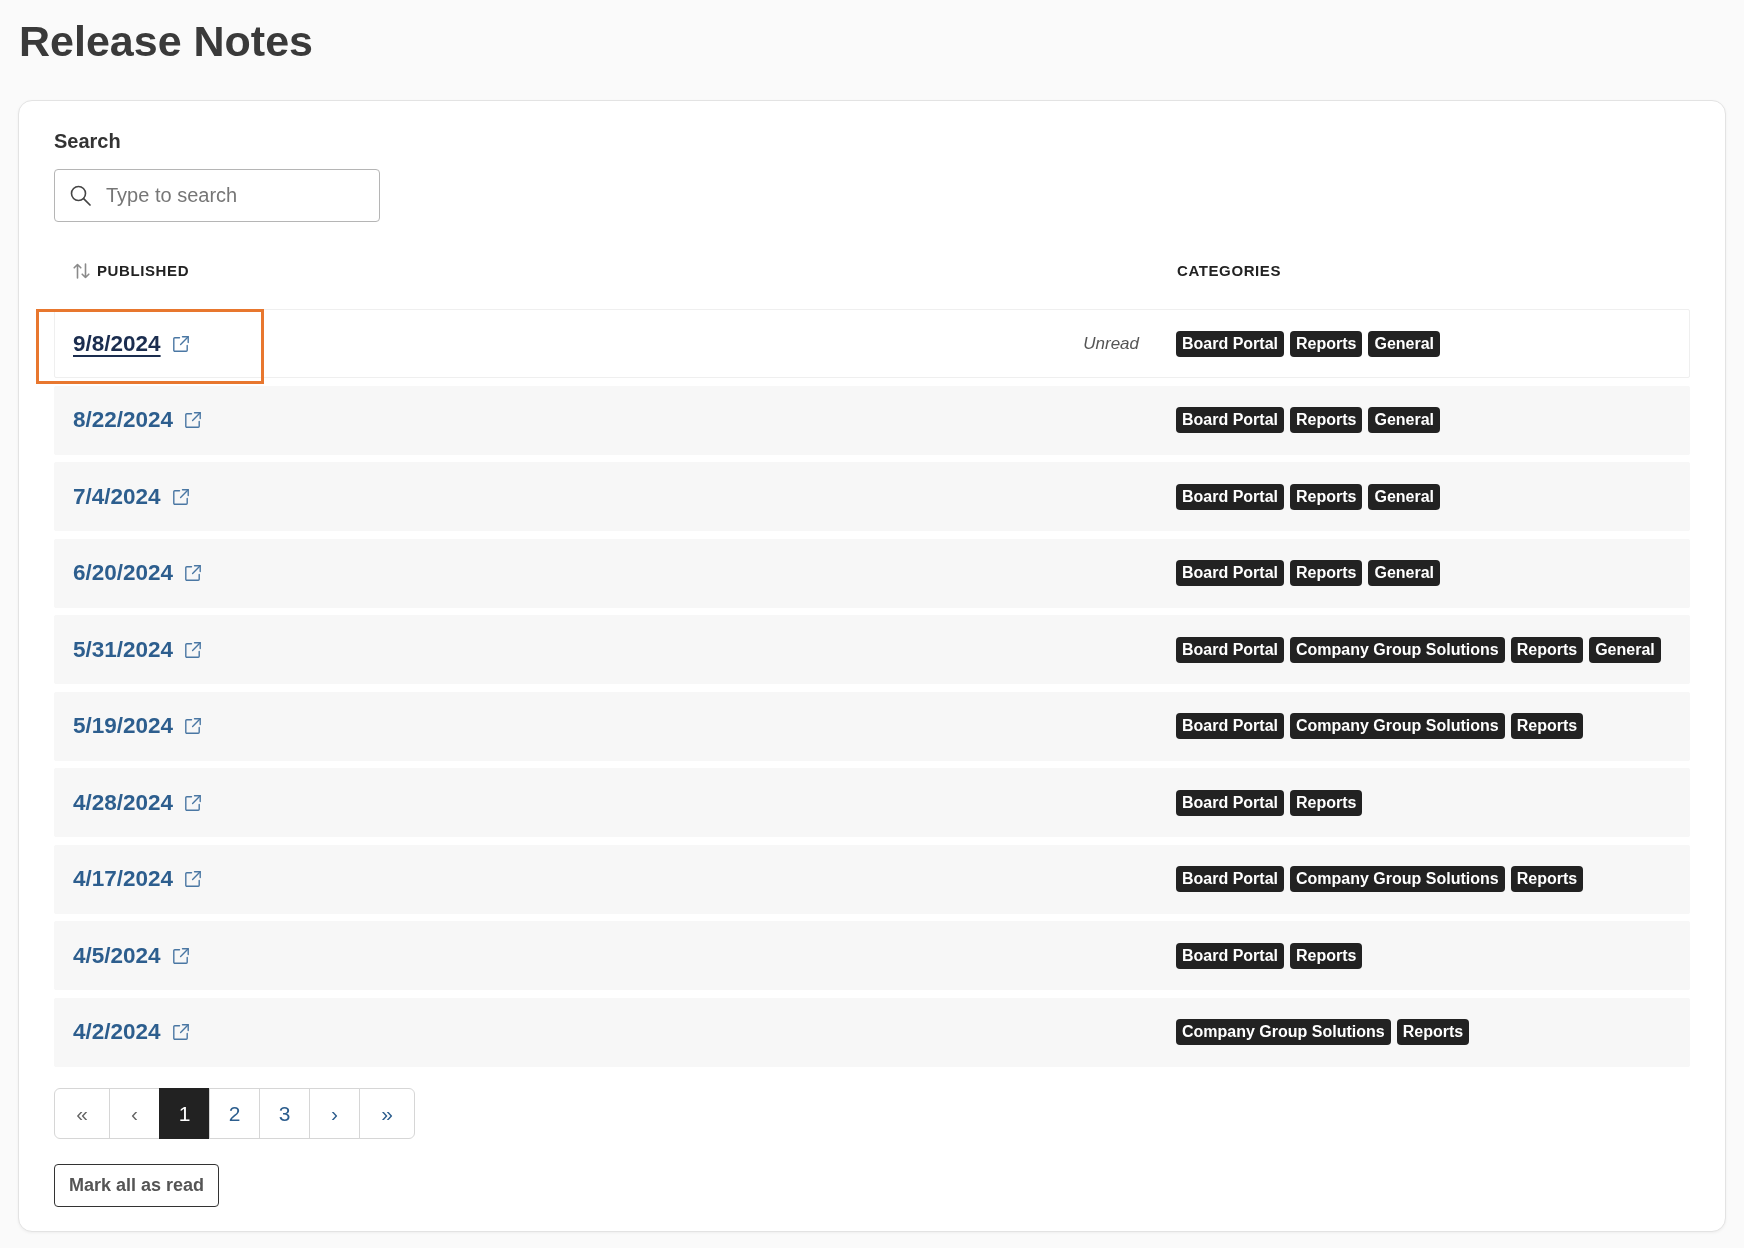  Describe the element at coordinates (123, 802) in the screenshot. I see `date-link: 4/28/2024` at that location.